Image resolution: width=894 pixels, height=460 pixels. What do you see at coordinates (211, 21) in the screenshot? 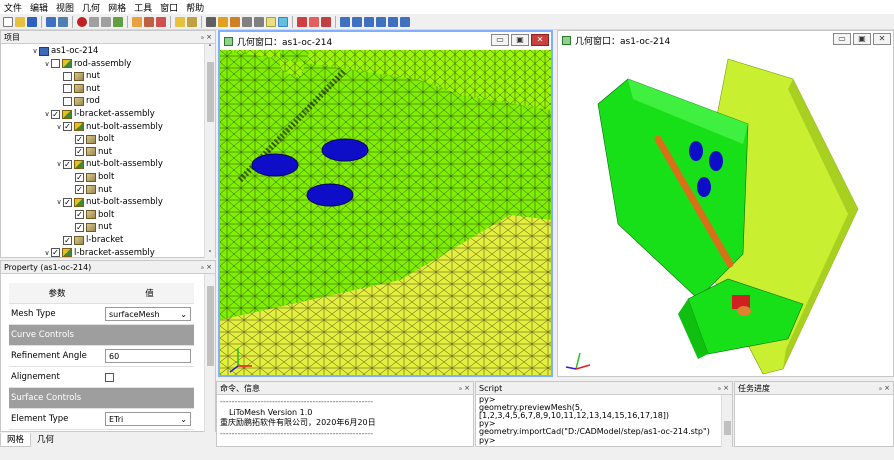
I see `select-arrow-icon` at bounding box center [211, 21].